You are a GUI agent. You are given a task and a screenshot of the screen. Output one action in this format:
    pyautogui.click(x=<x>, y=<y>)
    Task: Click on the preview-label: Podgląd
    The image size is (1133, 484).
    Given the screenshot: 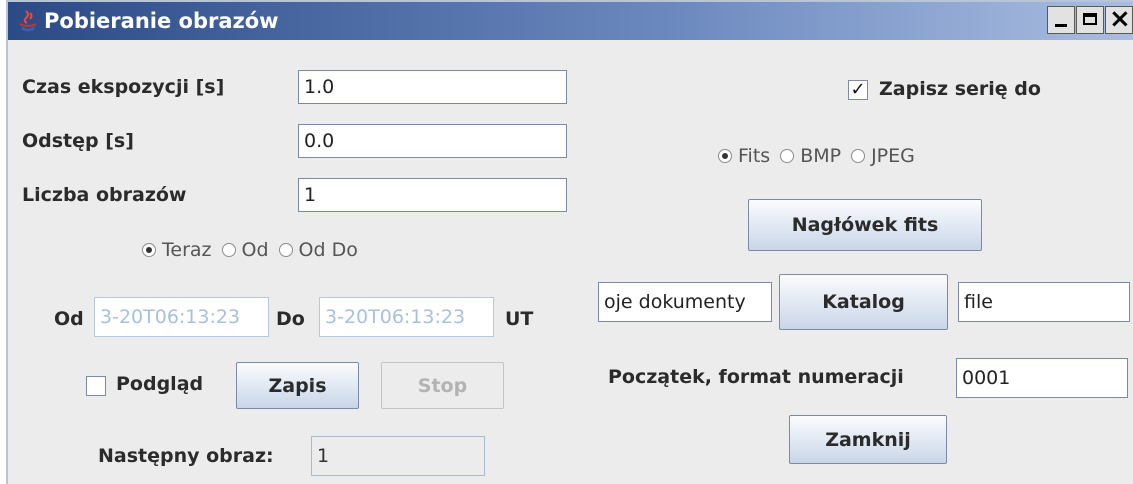 What is the action you would take?
    pyautogui.click(x=160, y=384)
    